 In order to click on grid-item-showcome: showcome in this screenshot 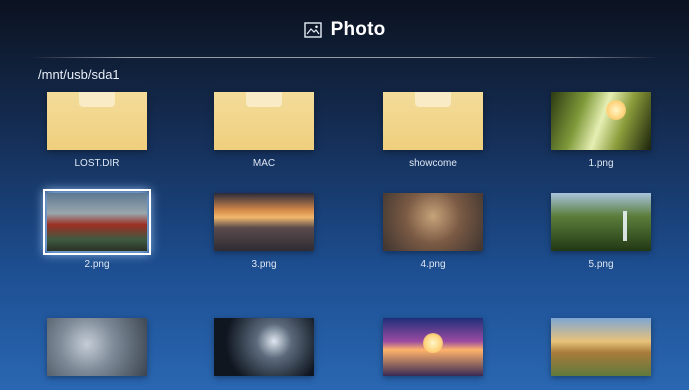, I will do `click(433, 130)`.